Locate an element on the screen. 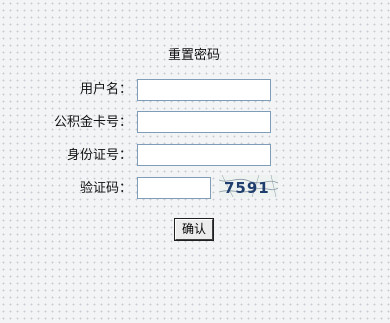  captcha-text: 7591 is located at coordinates (247, 188).